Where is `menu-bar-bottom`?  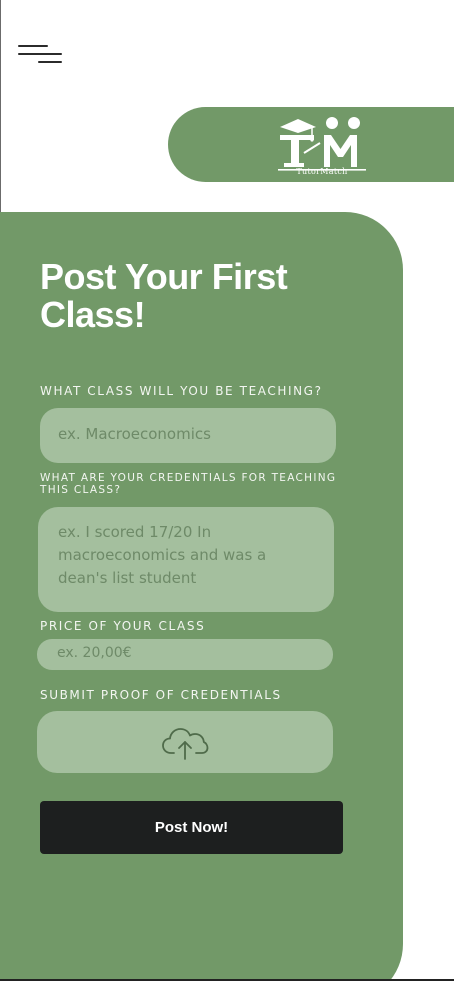 menu-bar-bottom is located at coordinates (50, 62).